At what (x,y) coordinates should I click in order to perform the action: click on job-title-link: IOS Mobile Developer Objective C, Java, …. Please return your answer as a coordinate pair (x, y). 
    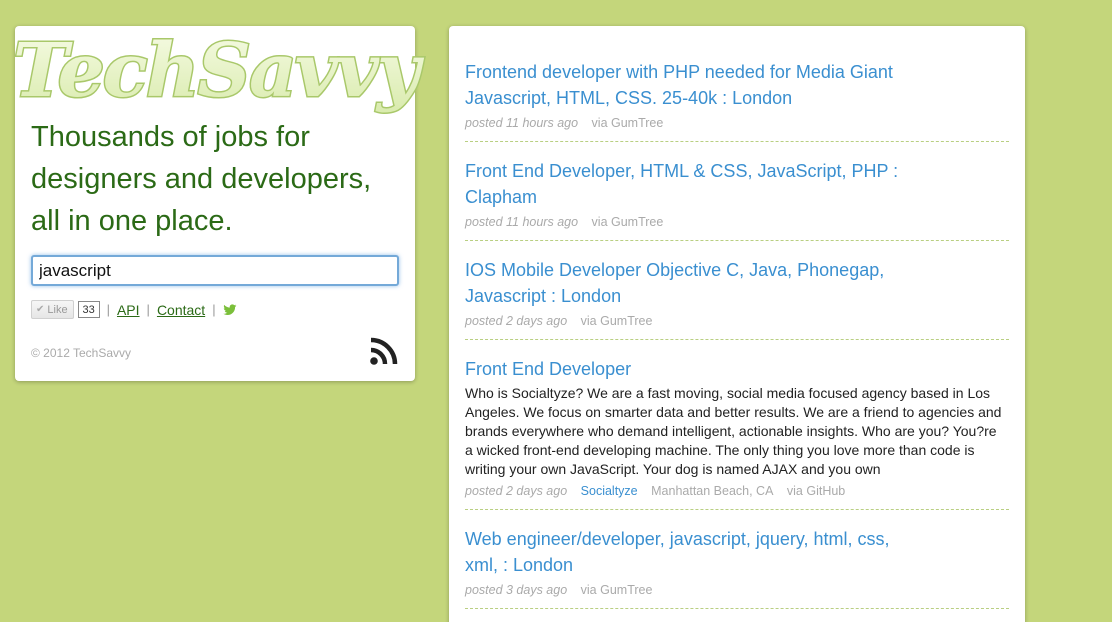
    Looking at the image, I should click on (685, 283).